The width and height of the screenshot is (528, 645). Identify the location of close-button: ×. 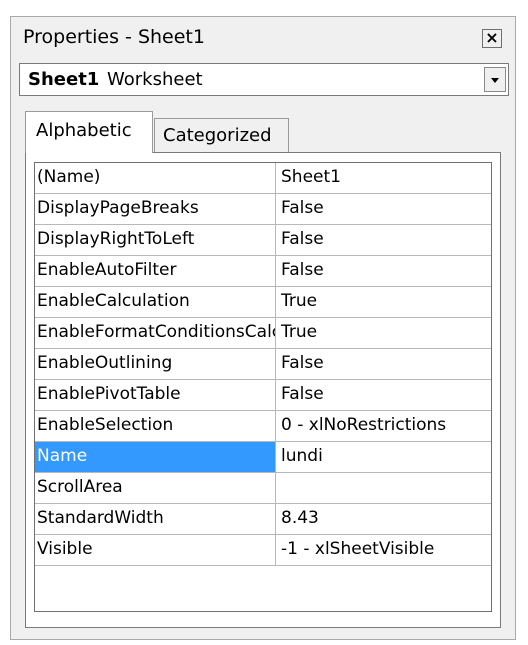
(492, 38).